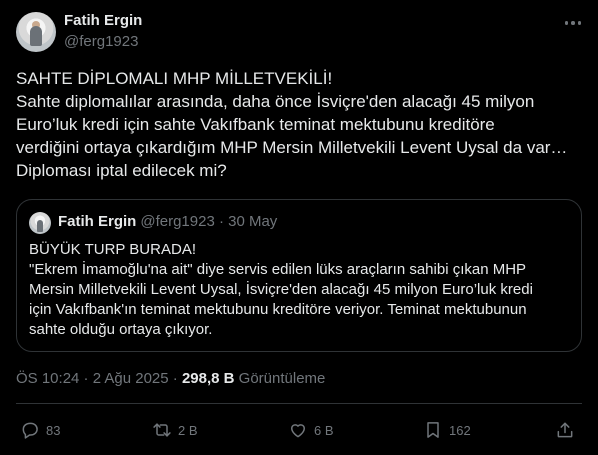  What do you see at coordinates (188, 430) in the screenshot?
I see `retweet-count: 2 B` at bounding box center [188, 430].